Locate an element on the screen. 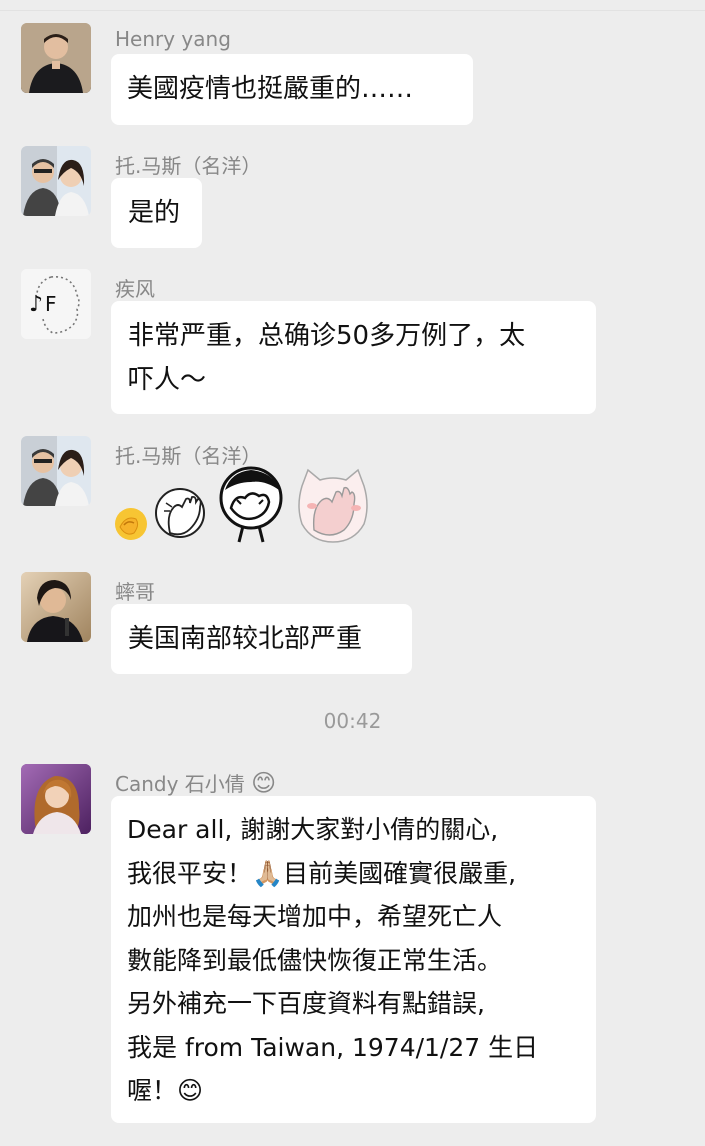 The width and height of the screenshot is (705, 1146). message-line: 喔！😊 is located at coordinates (165, 1090).